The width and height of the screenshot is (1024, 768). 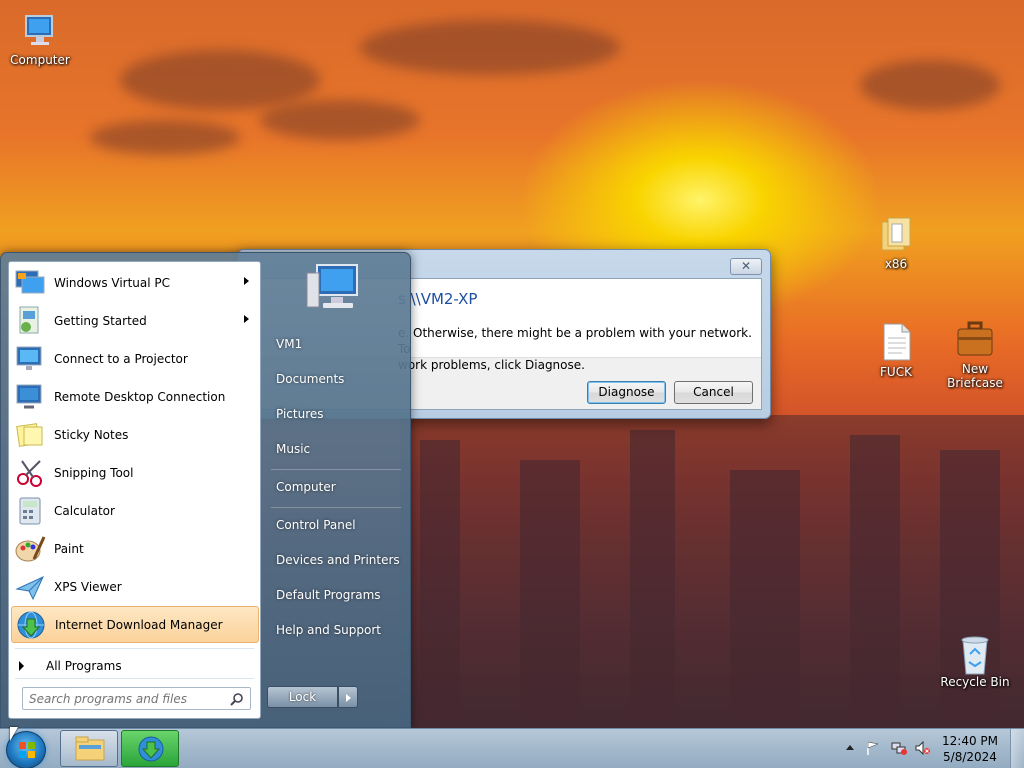 What do you see at coordinates (896, 264) in the screenshot?
I see `desktop-icon-label: x86` at bounding box center [896, 264].